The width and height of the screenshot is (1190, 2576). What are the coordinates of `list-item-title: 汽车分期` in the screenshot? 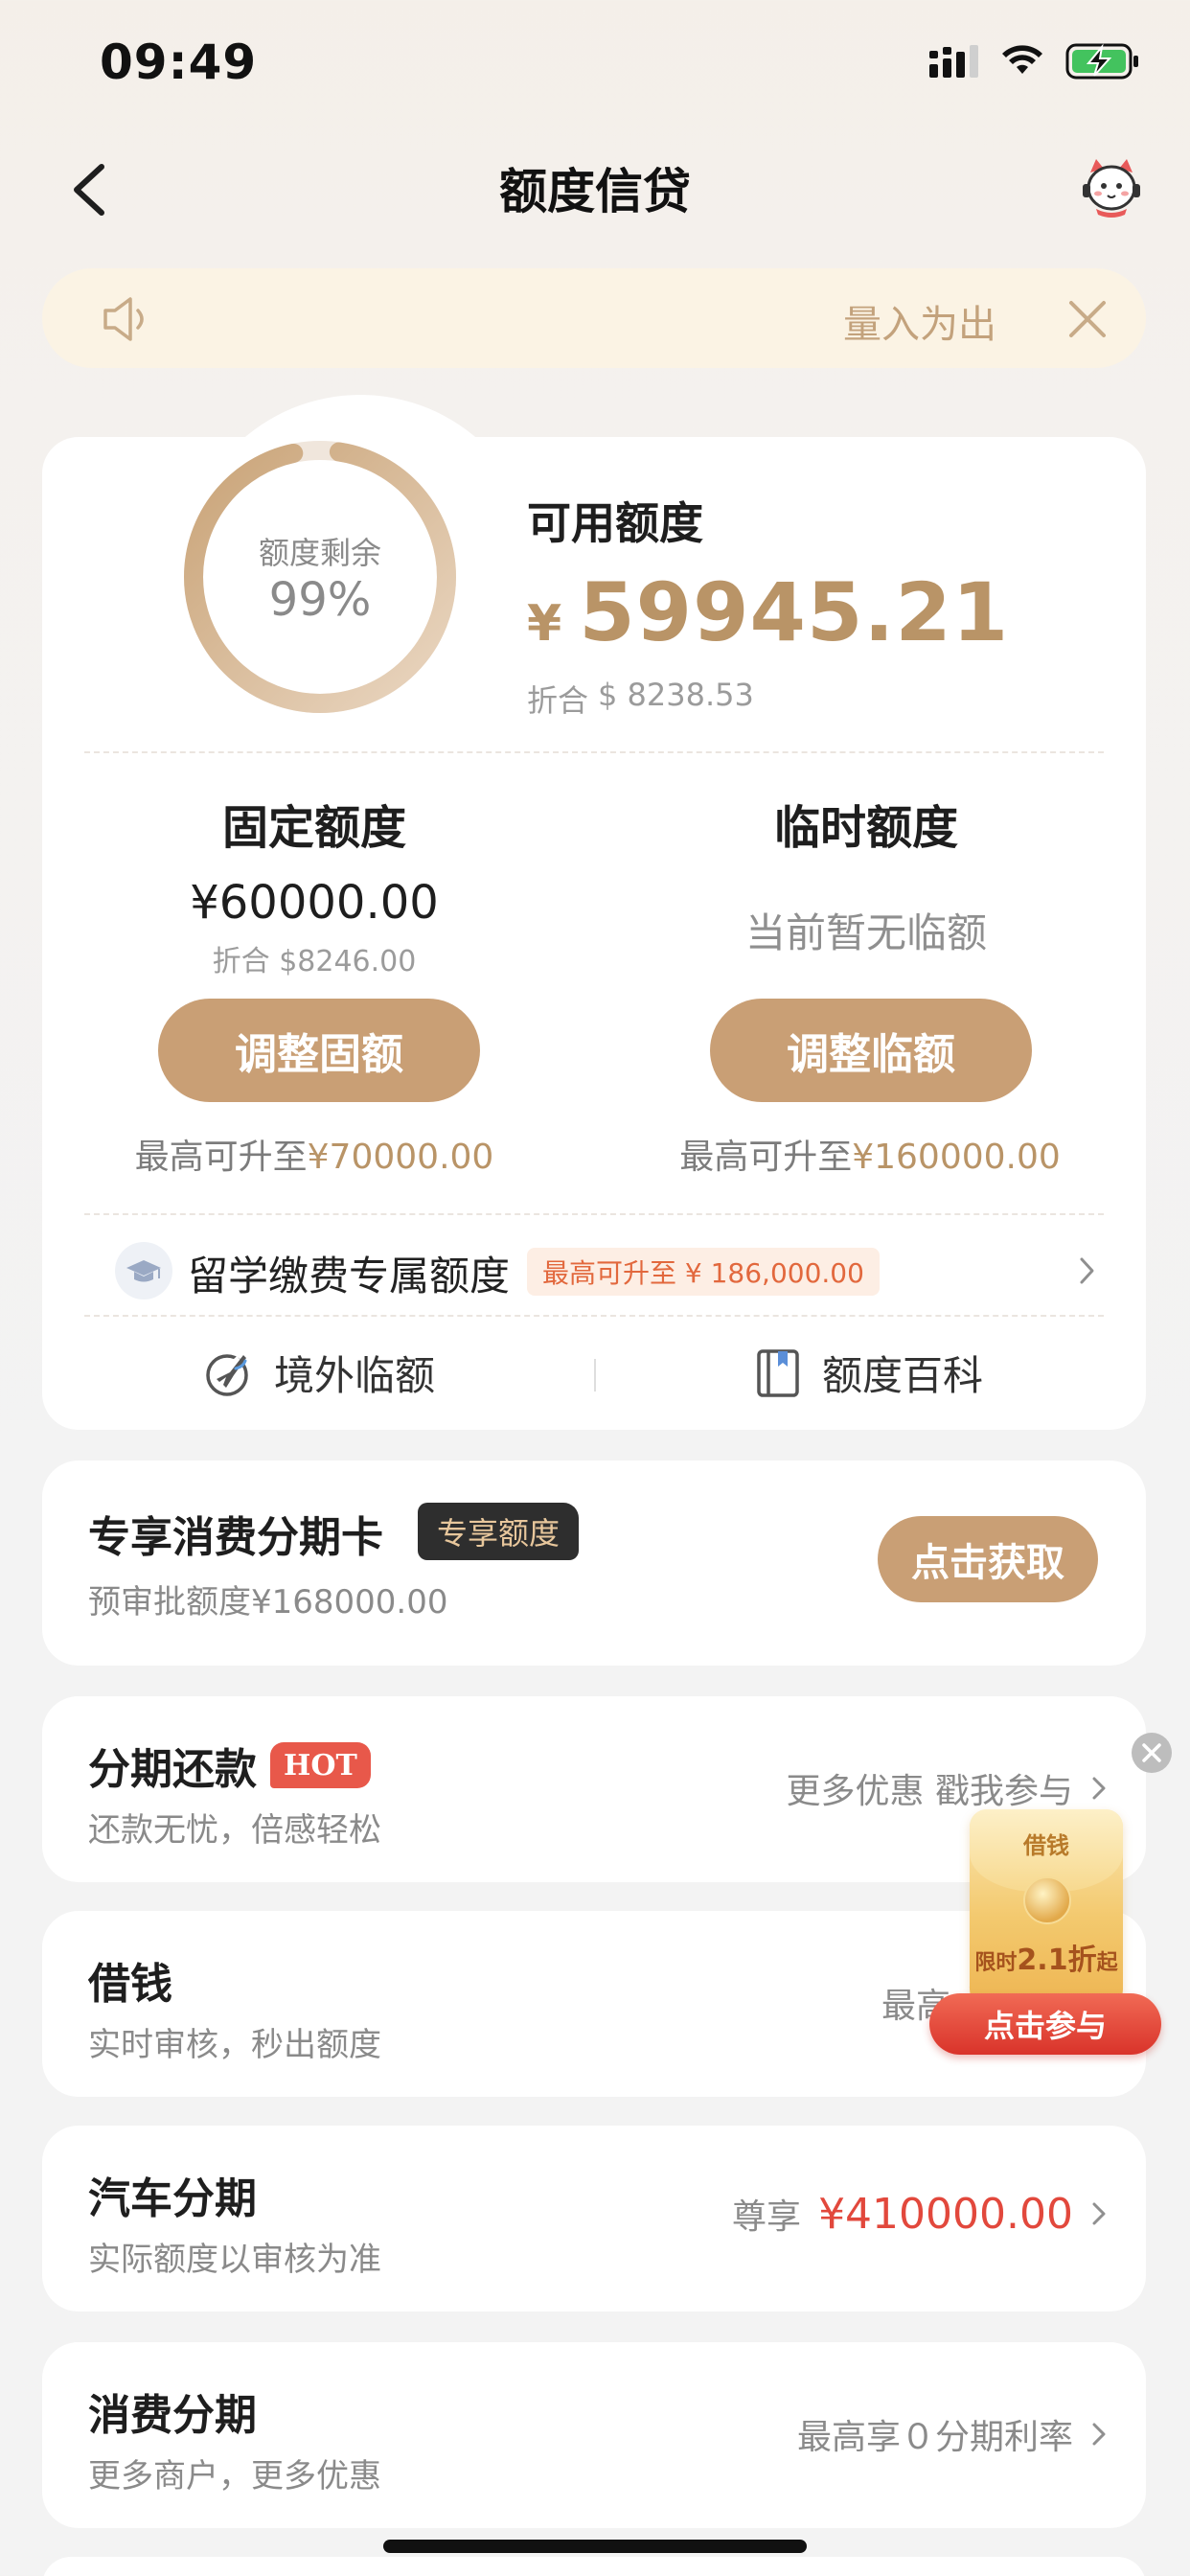 It's located at (172, 2198).